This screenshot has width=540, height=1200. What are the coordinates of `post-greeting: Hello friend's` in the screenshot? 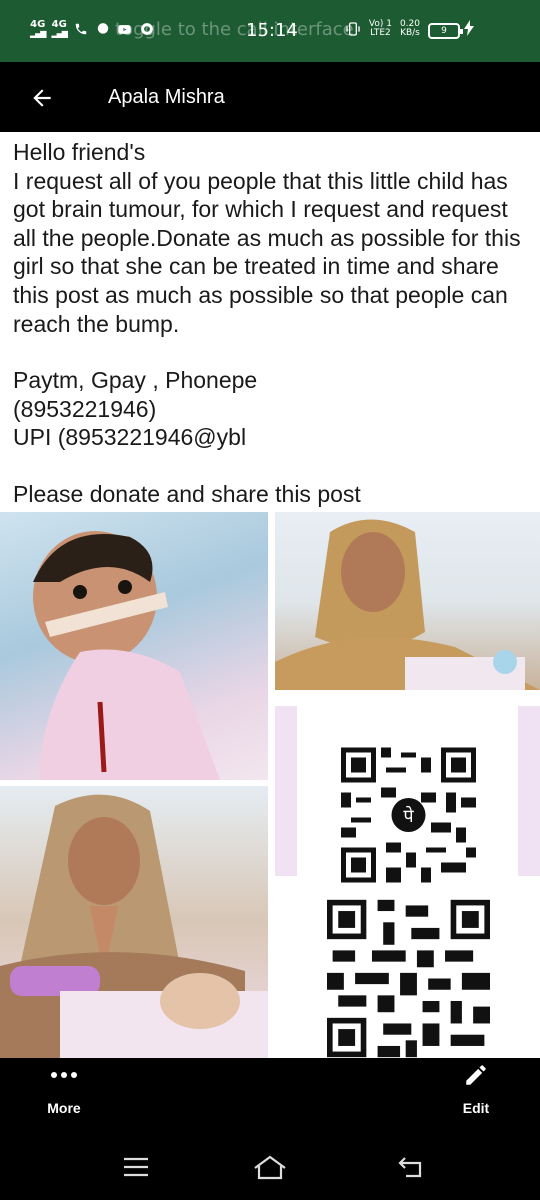 It's located at (79, 152).